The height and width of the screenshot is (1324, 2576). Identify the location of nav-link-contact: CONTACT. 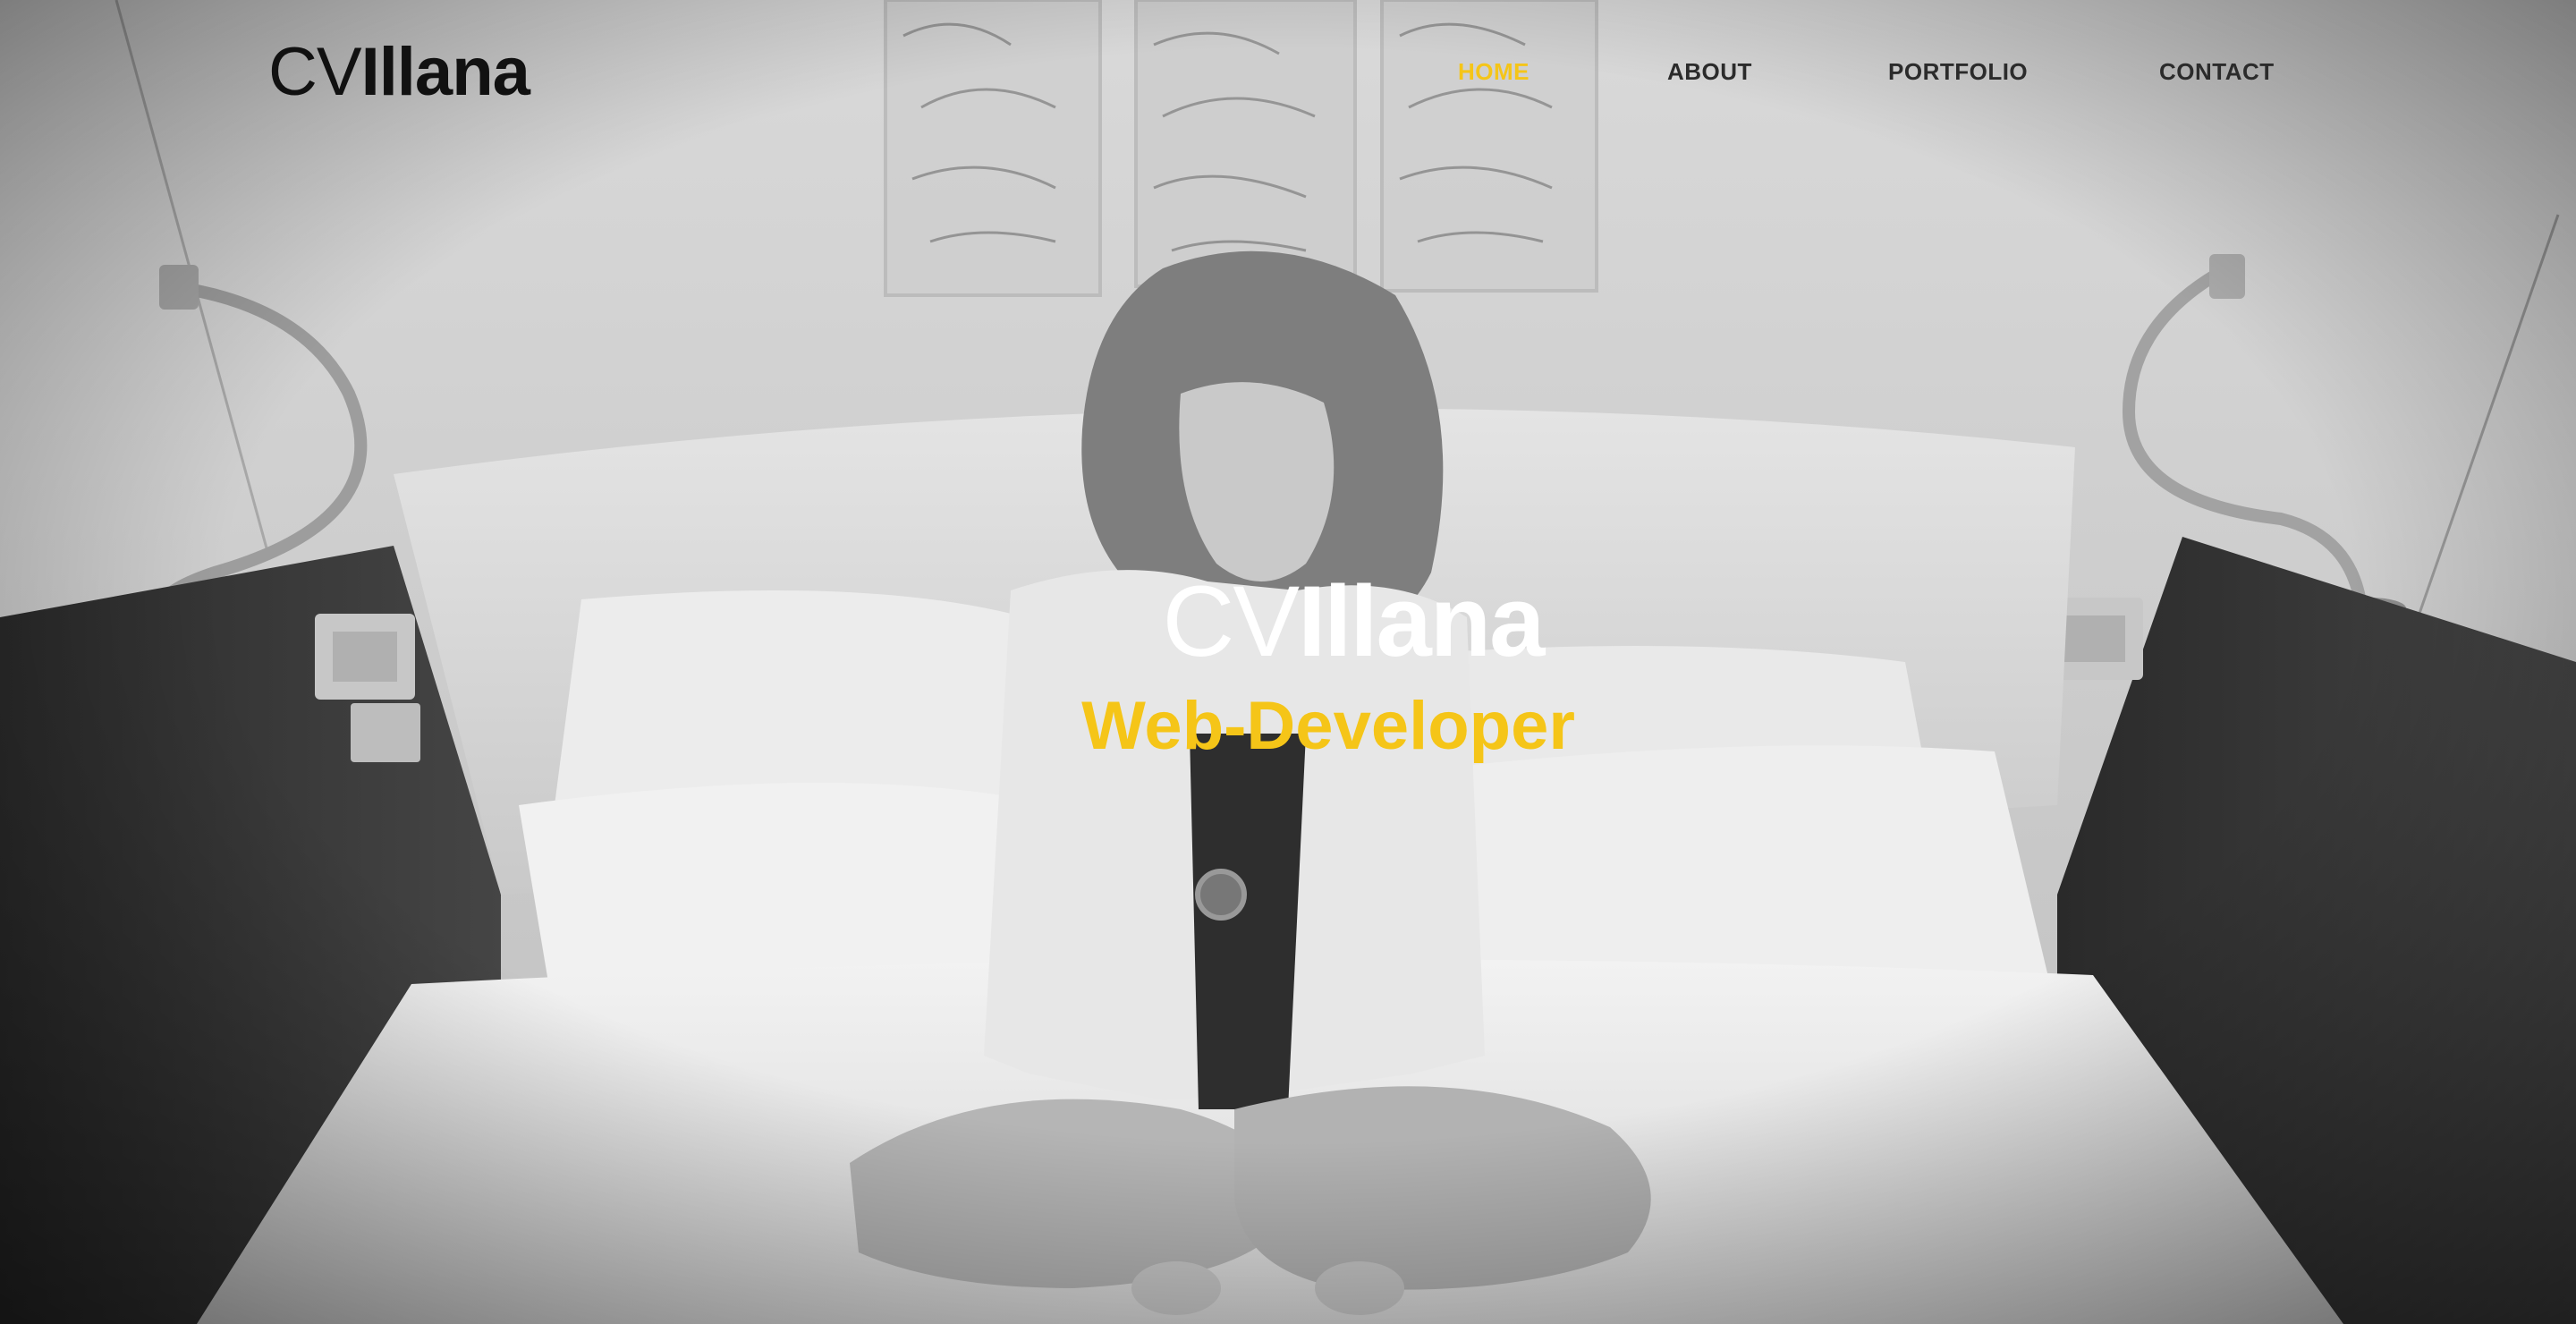
(2217, 71).